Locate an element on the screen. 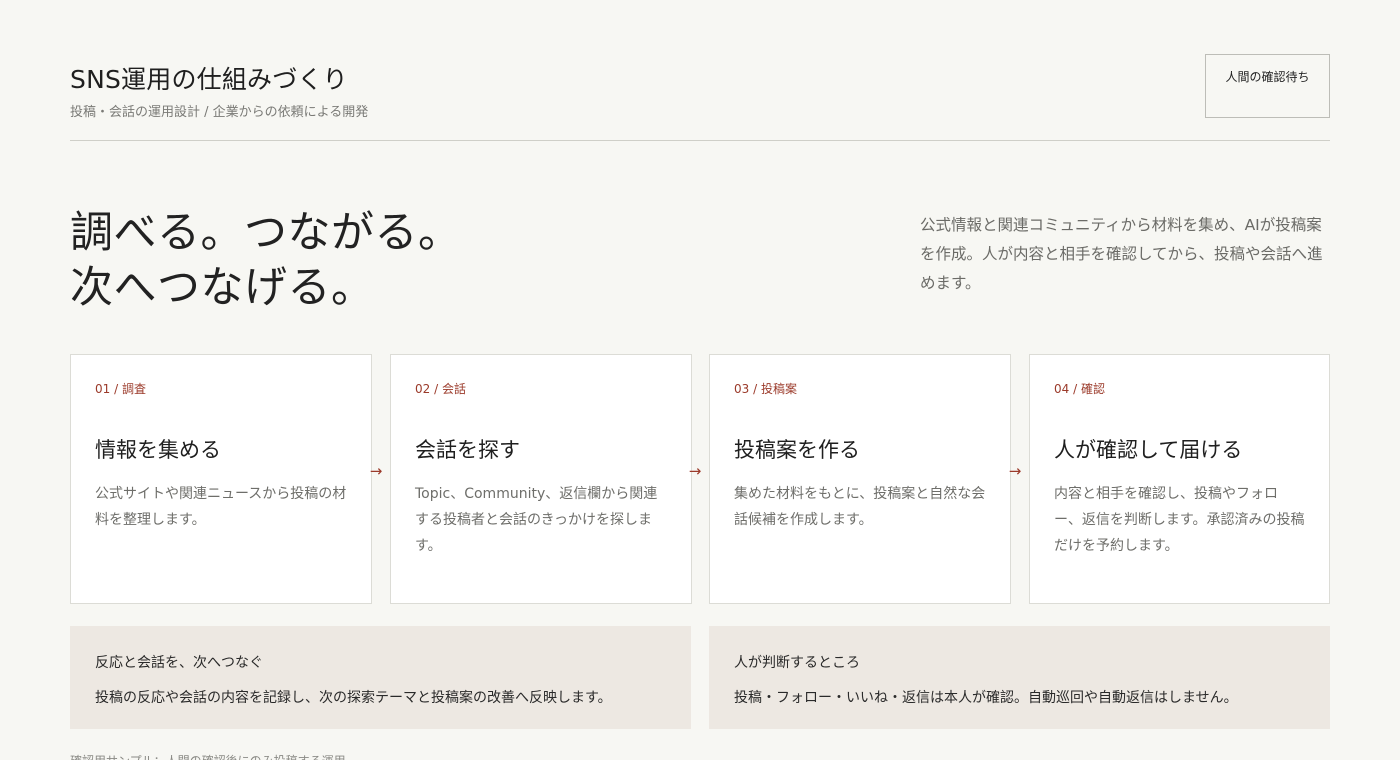 This screenshot has width=1400, height=760. info-panel-text: 投稿・フォロー・いいね・返信は本人が確認。自動巡回や自動返信はしません。 is located at coordinates (986, 698).